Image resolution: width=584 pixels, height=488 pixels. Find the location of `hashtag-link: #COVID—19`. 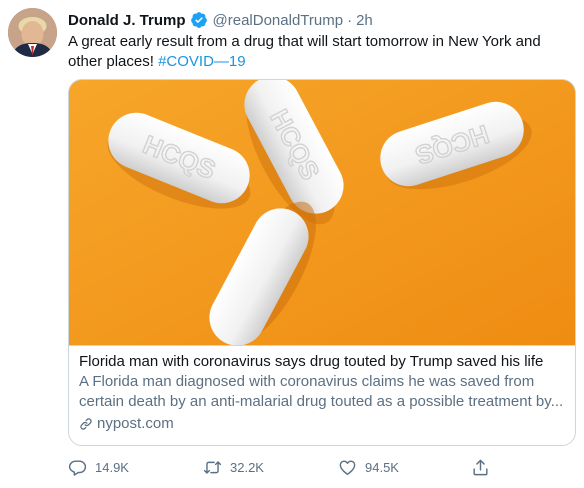

hashtag-link: #COVID—19 is located at coordinates (202, 61).